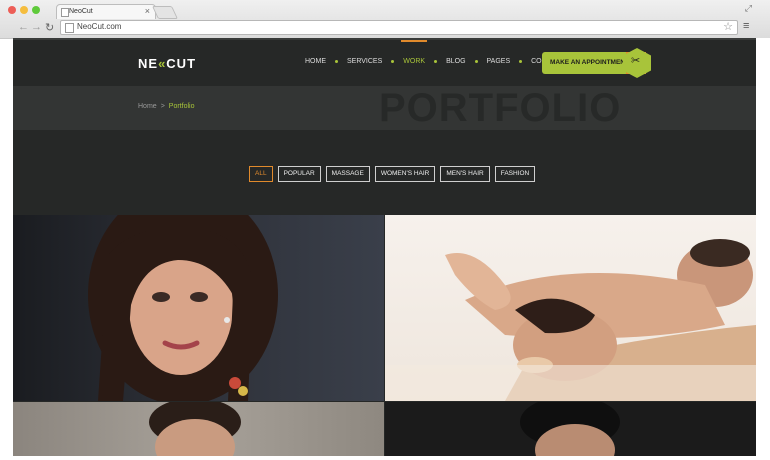  I want to click on fullscreen-icon: ⤢, so click(748, 8).